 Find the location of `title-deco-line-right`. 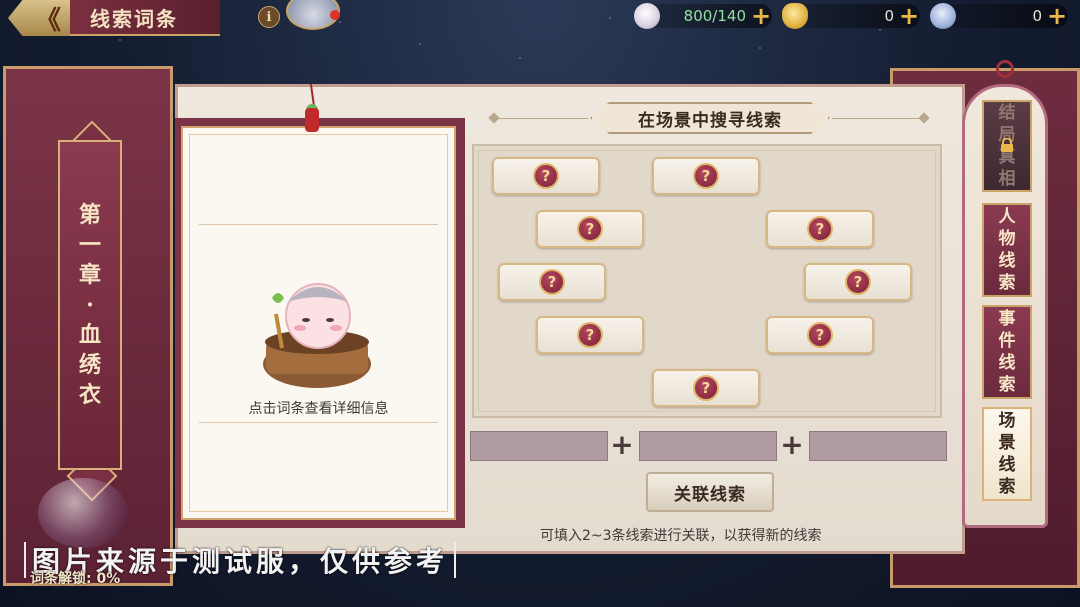

title-deco-line-right is located at coordinates (879, 118).